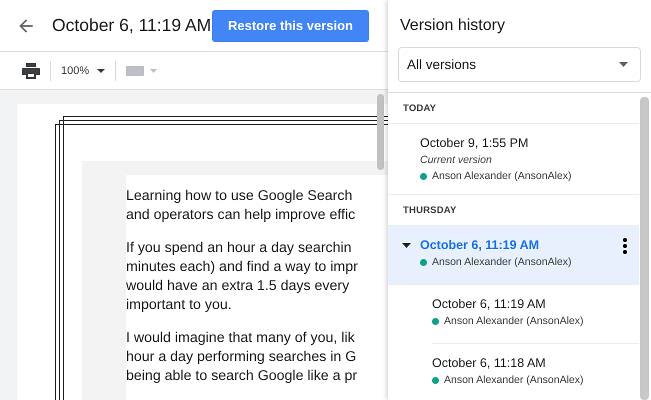 The image size is (651, 400). I want to click on versions-dropdown: All versions, so click(519, 64).